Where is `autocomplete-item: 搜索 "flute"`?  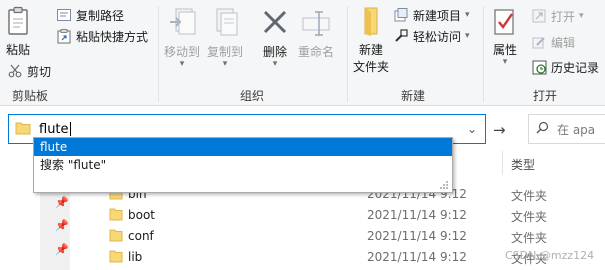 autocomplete-item: 搜索 "flute" is located at coordinates (243, 165).